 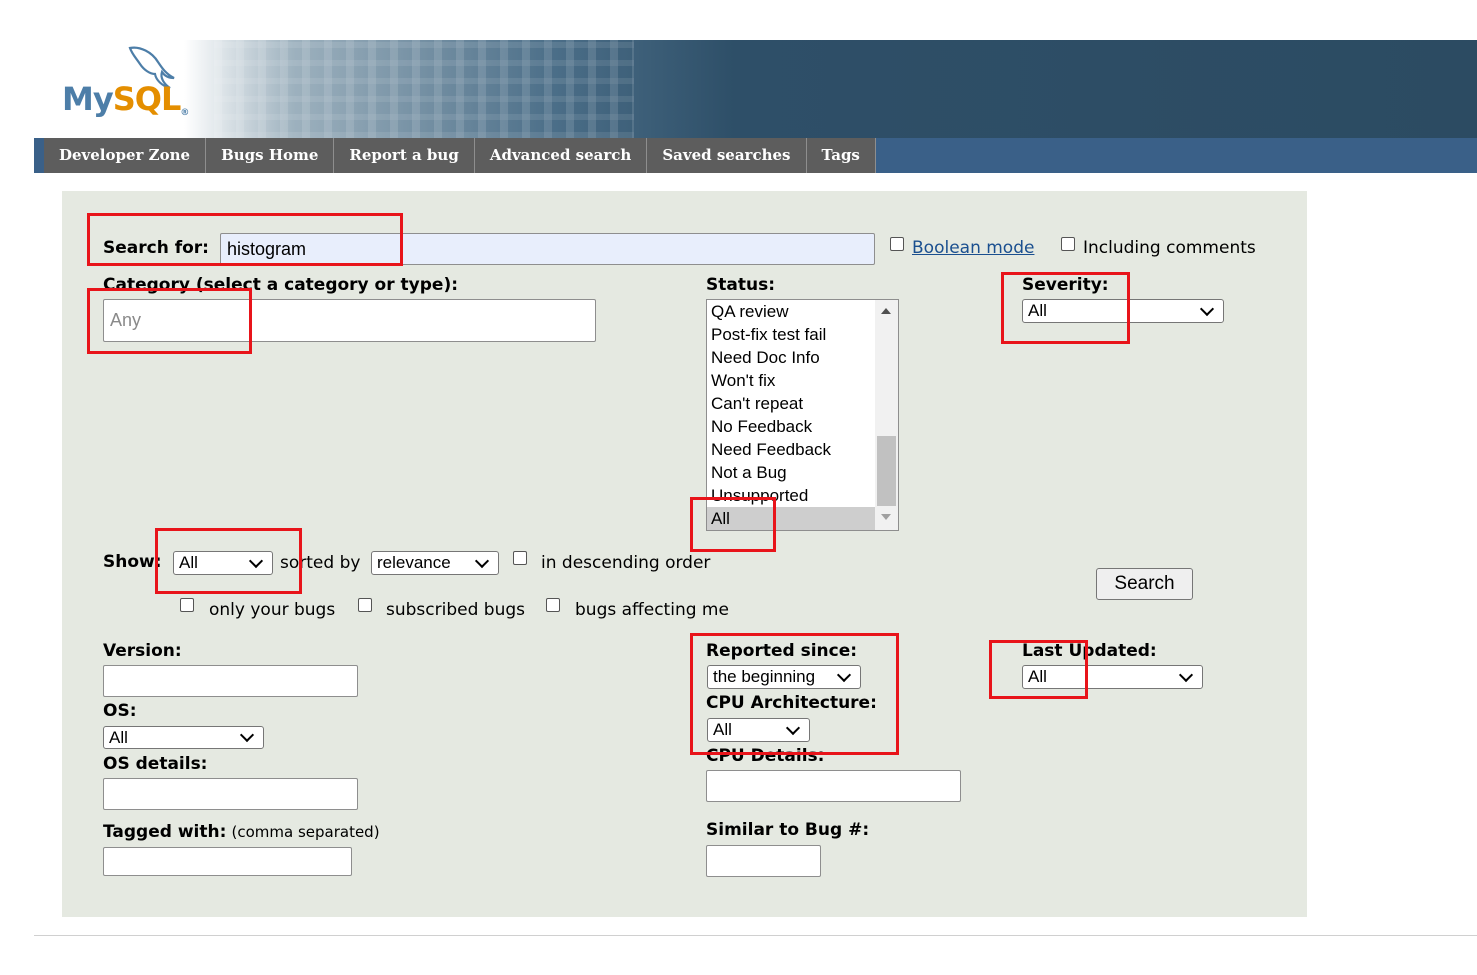 I want to click on sort-select: relevance, so click(x=435, y=563).